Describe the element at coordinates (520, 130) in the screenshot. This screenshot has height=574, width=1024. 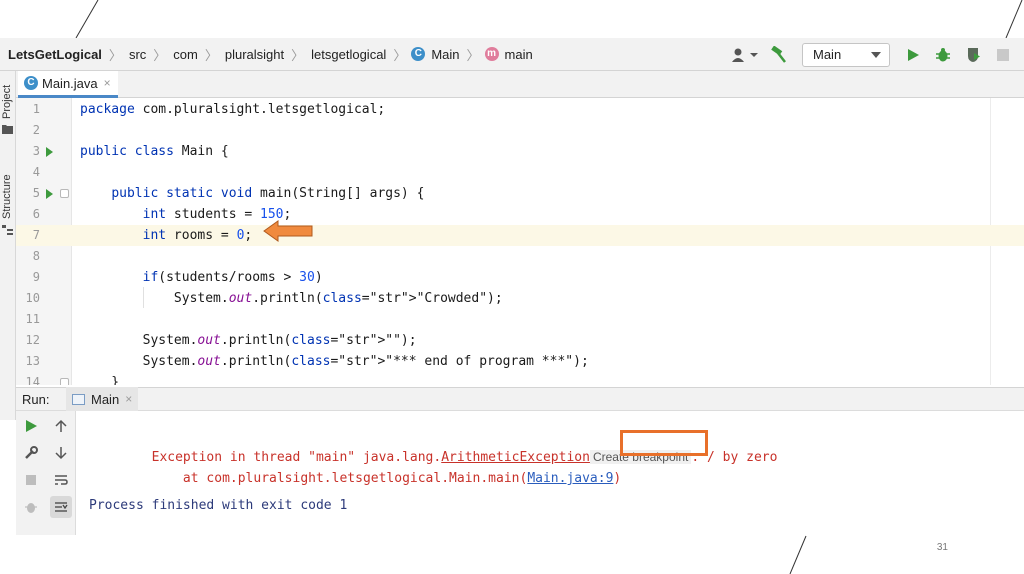
I see `code-line: 2` at that location.